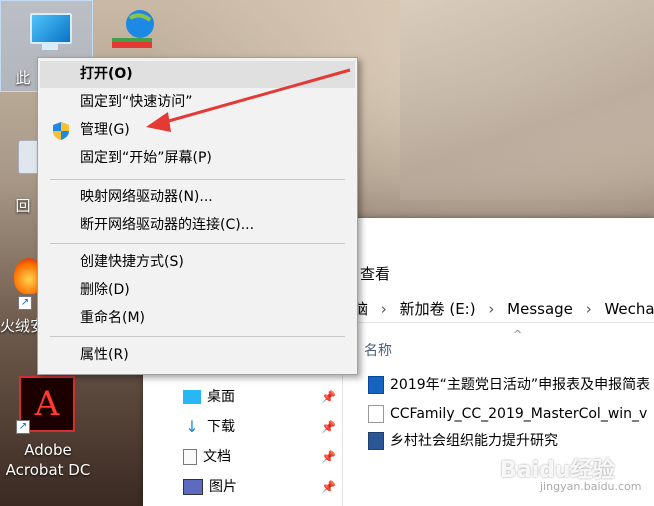 This screenshot has width=654, height=506. Describe the element at coordinates (591, 486) in the screenshot. I see `watermark-url: jingyan.baidu.com` at that location.